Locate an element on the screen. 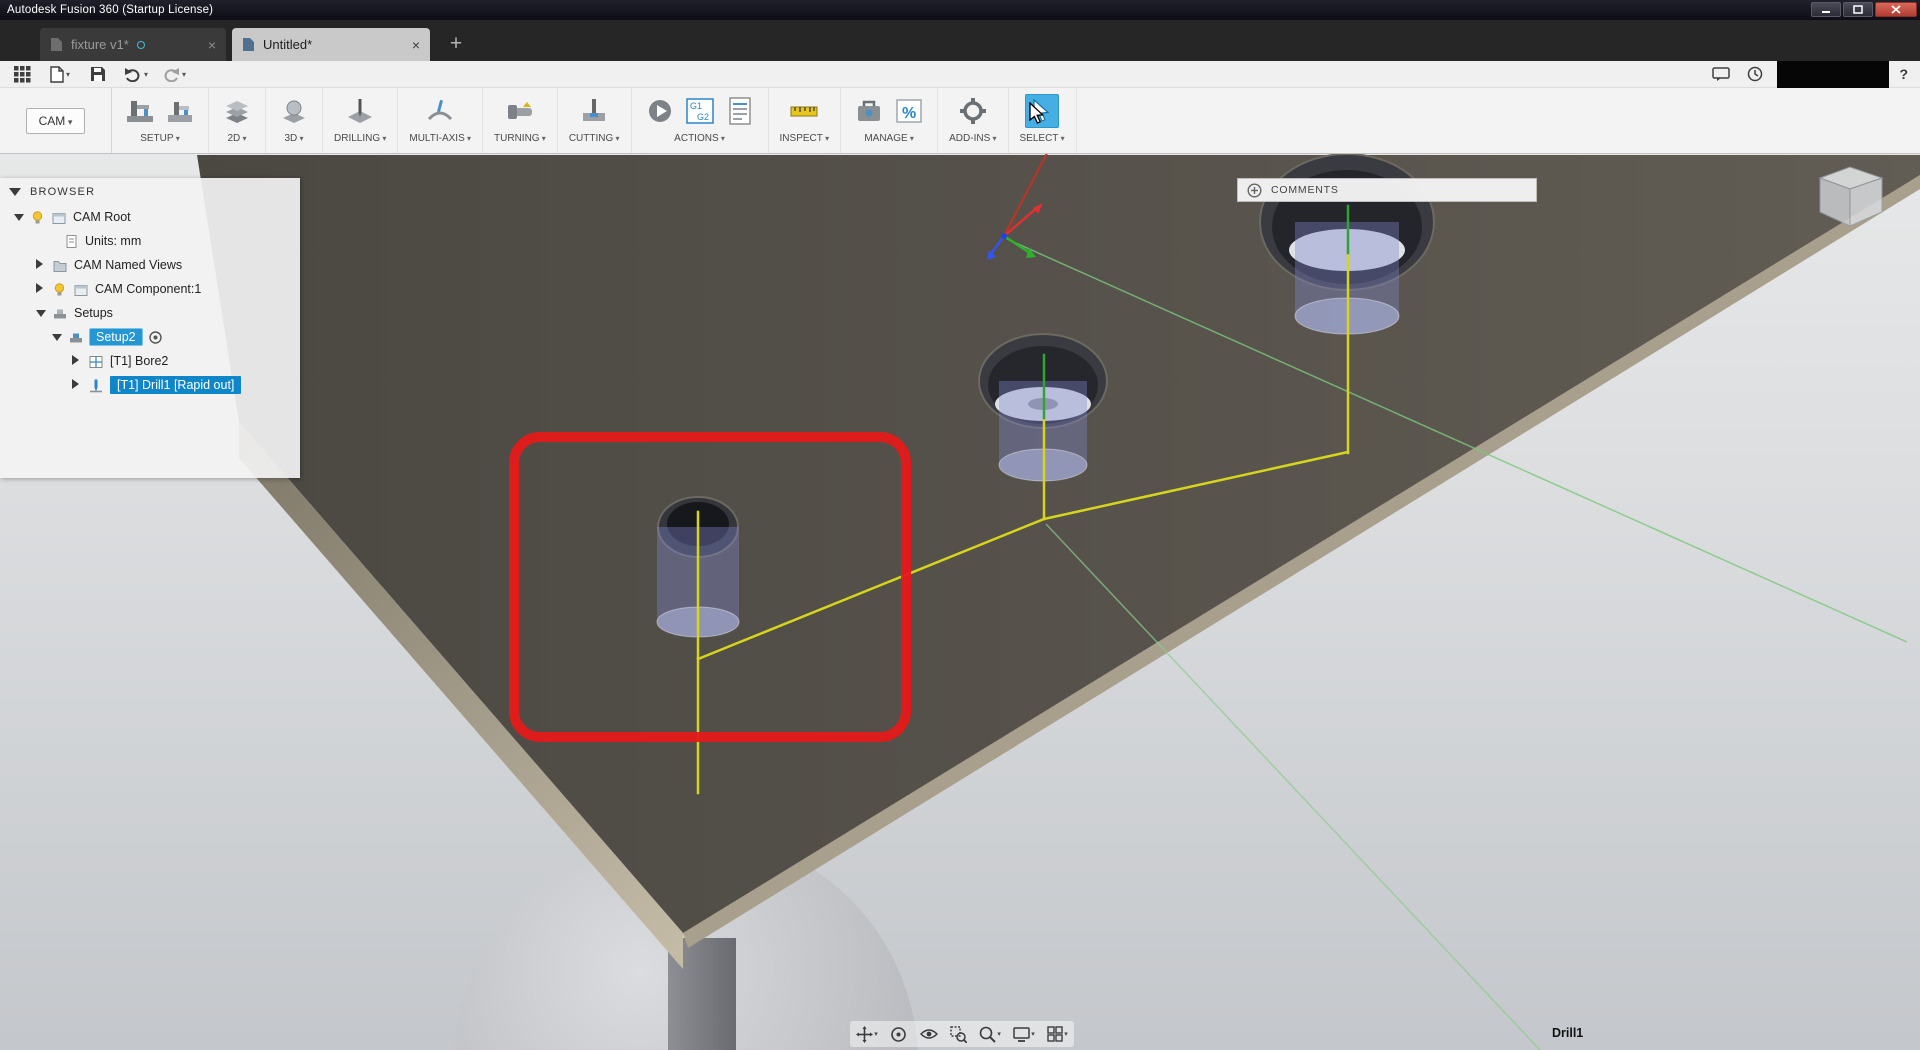 The height and width of the screenshot is (1050, 1920). simulate-icon is located at coordinates (659, 111).